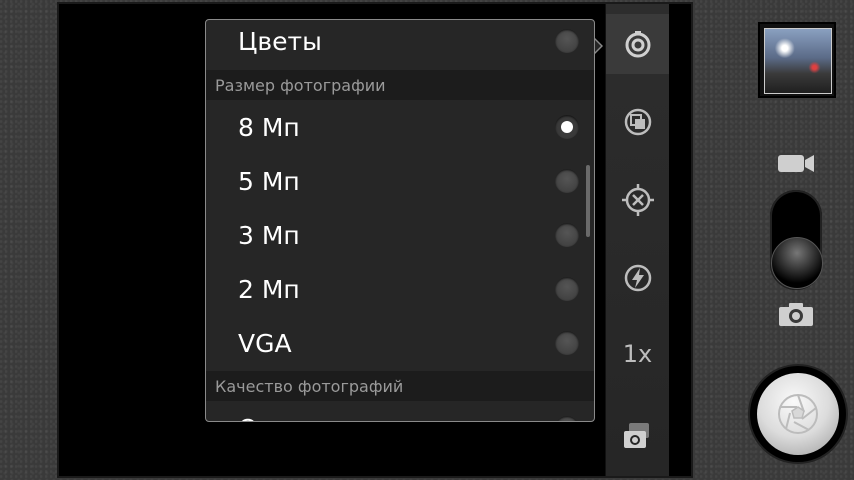  I want to click on flash-auto-icon, so click(637, 278).